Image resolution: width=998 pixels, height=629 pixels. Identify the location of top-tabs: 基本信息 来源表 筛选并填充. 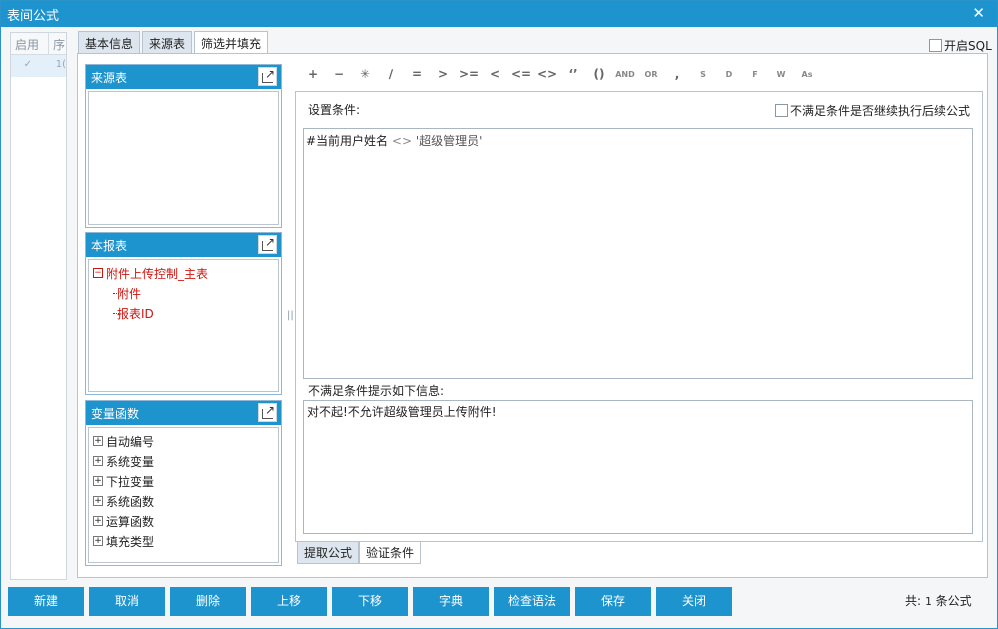
(174, 42).